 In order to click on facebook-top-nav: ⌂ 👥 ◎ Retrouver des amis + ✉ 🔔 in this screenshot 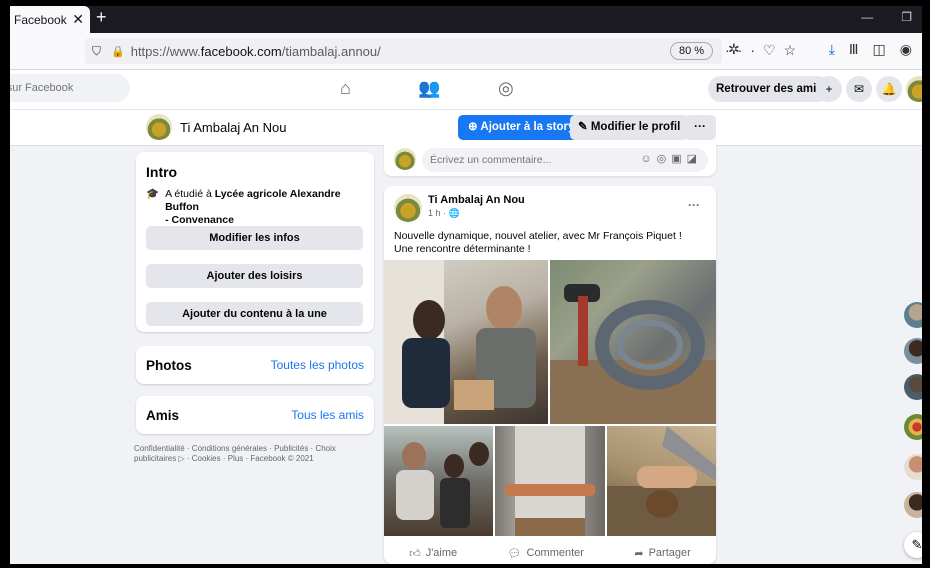, I will do `click(466, 90)`.